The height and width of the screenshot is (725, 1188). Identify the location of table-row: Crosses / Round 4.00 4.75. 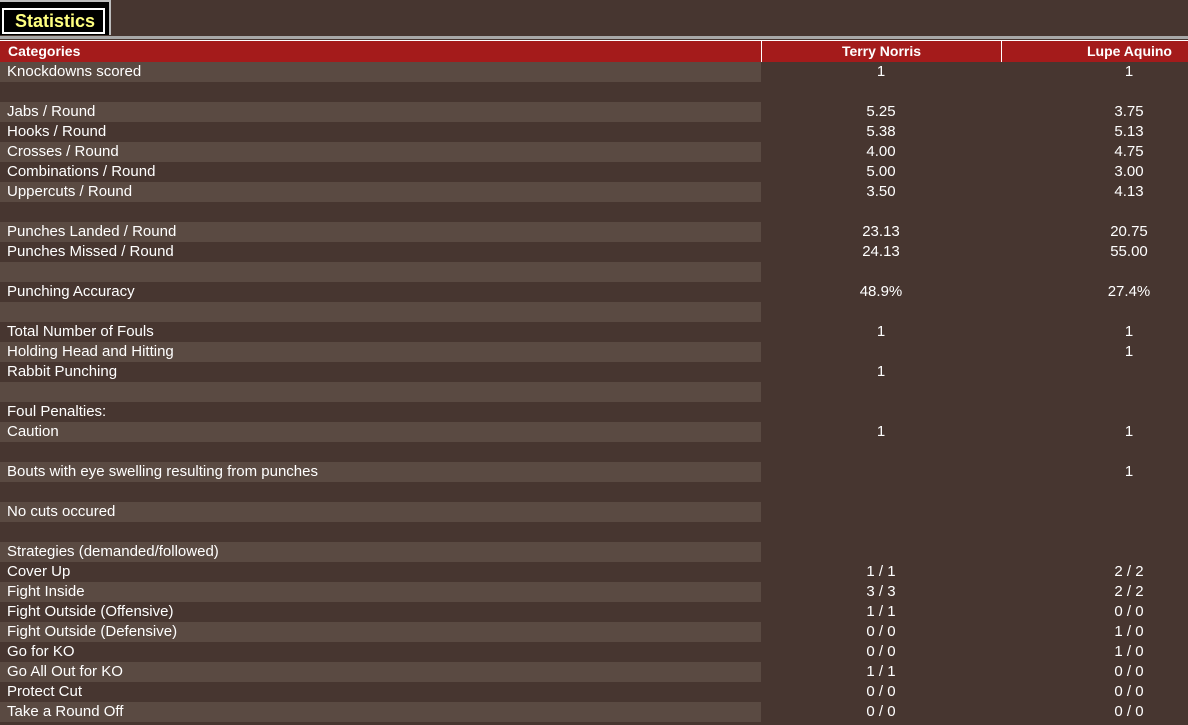
(594, 152).